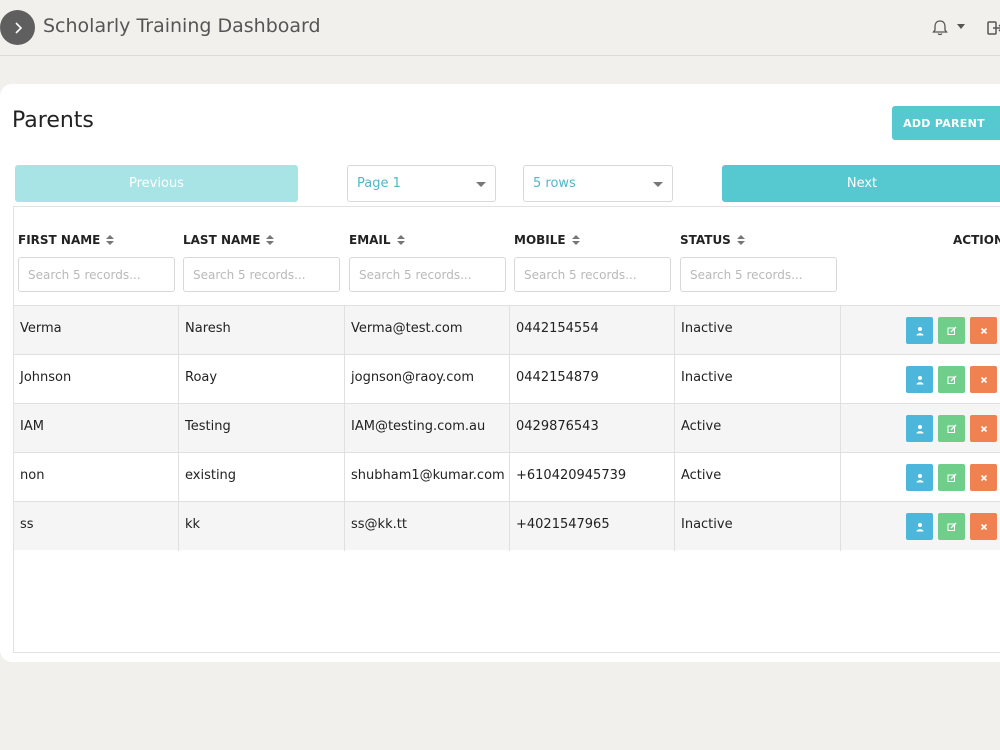 This screenshot has height=750, width=1000. Describe the element at coordinates (182, 26) in the screenshot. I see `app-title: Scholarly Training Dashboard` at that location.